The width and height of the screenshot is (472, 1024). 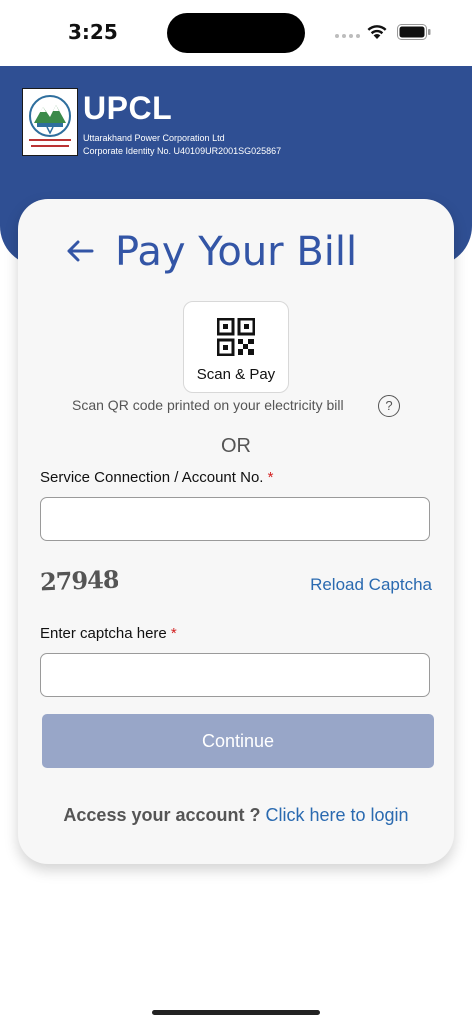 What do you see at coordinates (50, 122) in the screenshot?
I see `upcl-logo` at bounding box center [50, 122].